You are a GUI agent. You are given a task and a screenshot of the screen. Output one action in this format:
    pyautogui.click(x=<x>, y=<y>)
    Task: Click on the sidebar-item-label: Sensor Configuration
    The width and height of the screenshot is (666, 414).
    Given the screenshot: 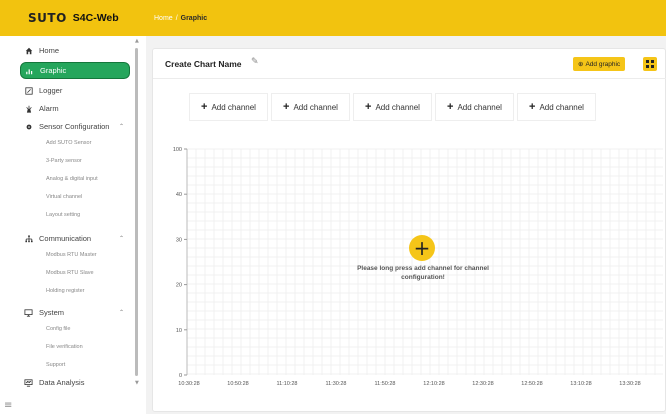 What is the action you would take?
    pyautogui.click(x=74, y=126)
    